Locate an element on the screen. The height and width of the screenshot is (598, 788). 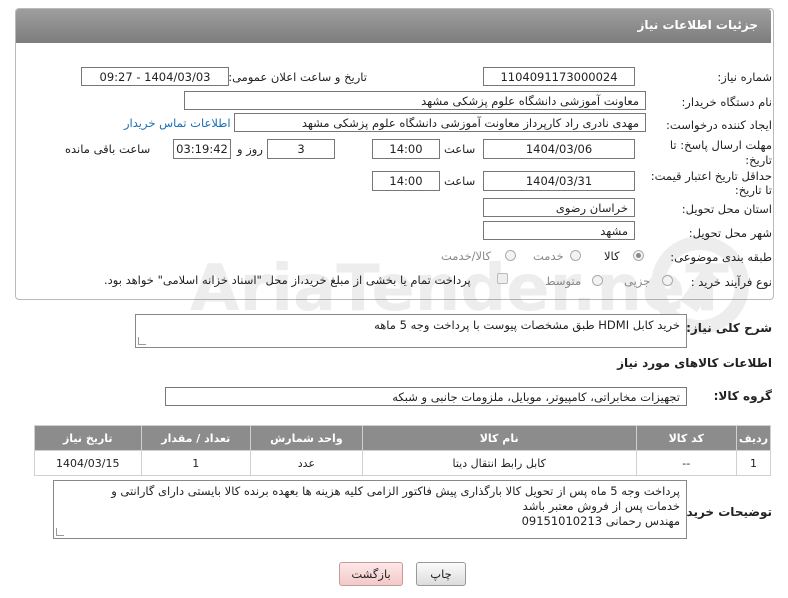
category-radio-goods is located at coordinates (638, 255).